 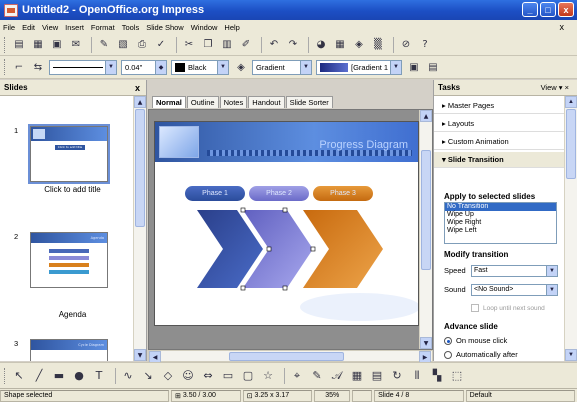 What do you see at coordinates (297, 376) in the screenshot?
I see `points-icon: ⌖` at bounding box center [297, 376].